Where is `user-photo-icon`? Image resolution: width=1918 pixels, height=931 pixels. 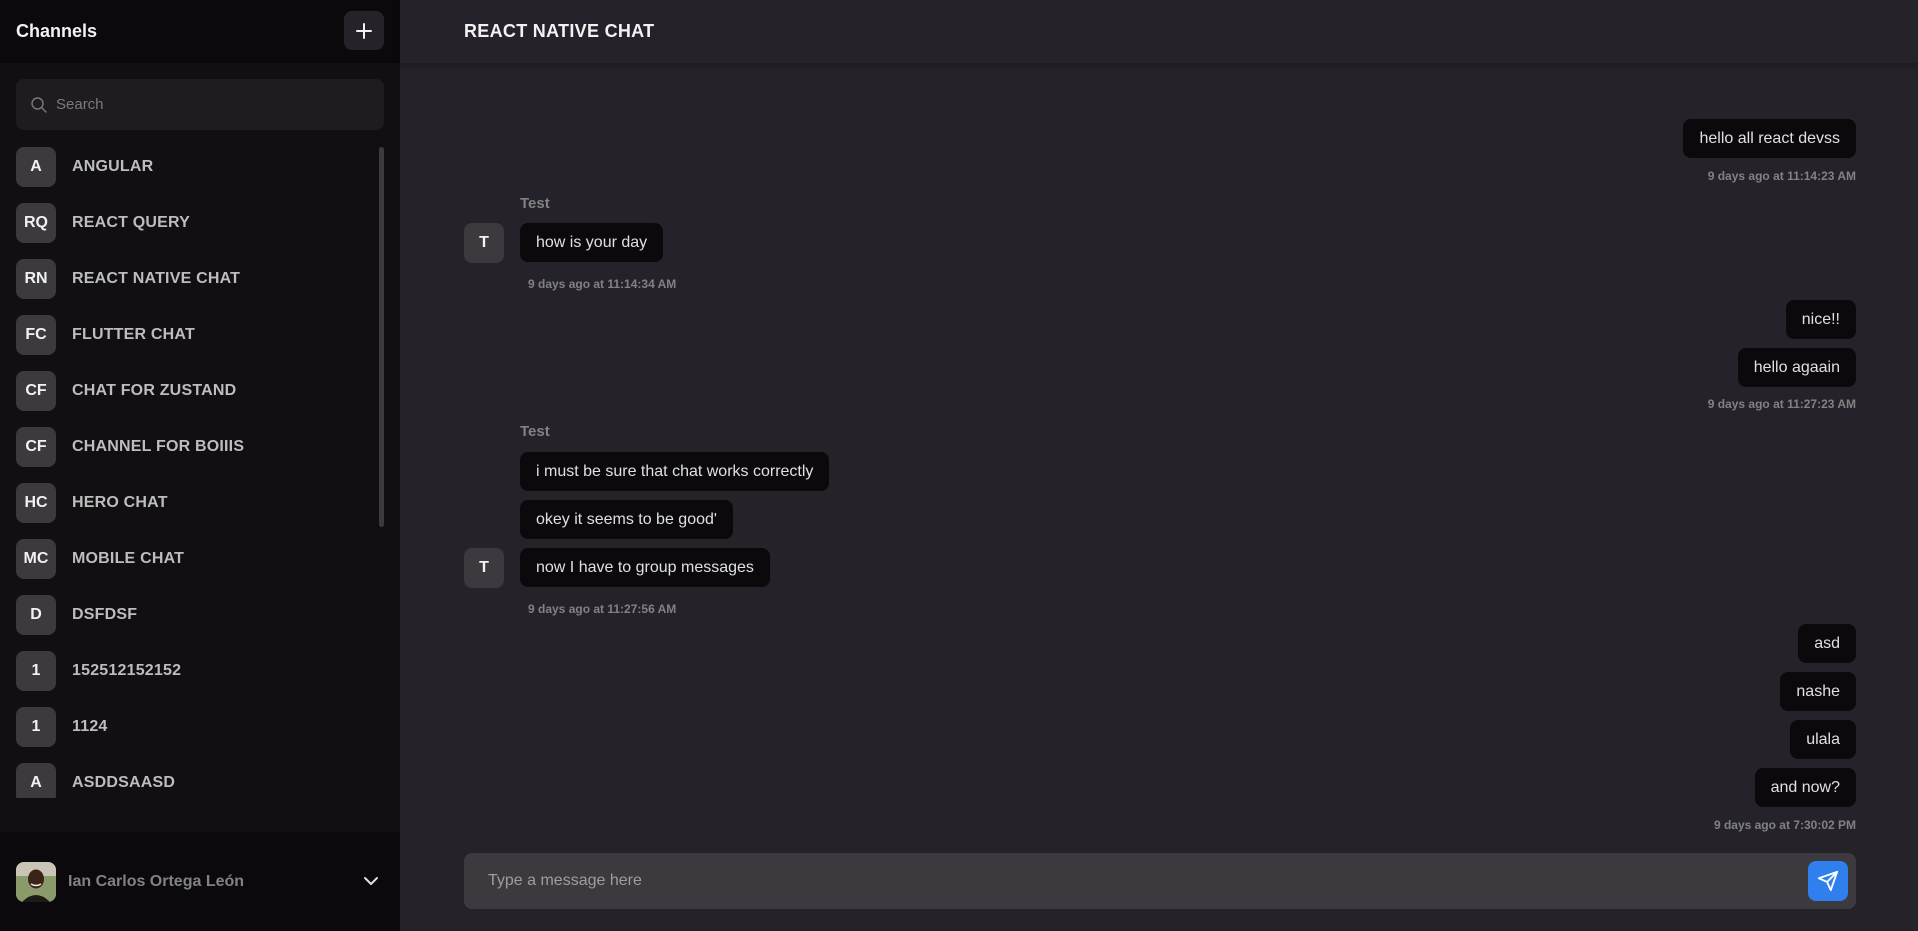 user-photo-icon is located at coordinates (36, 881).